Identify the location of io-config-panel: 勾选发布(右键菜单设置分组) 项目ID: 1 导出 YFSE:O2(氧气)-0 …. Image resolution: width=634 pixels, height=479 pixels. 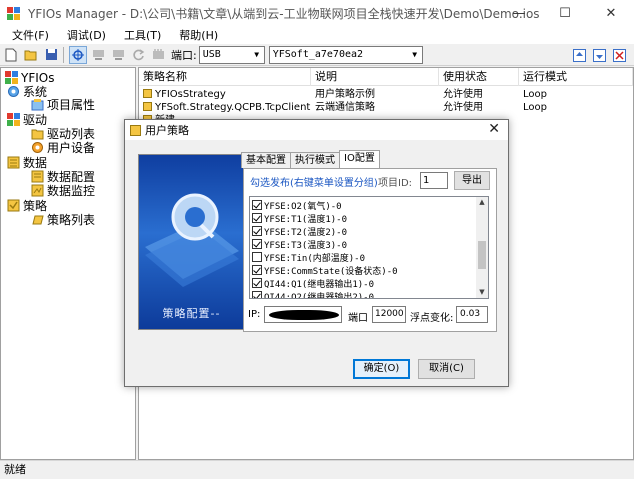
(370, 250).